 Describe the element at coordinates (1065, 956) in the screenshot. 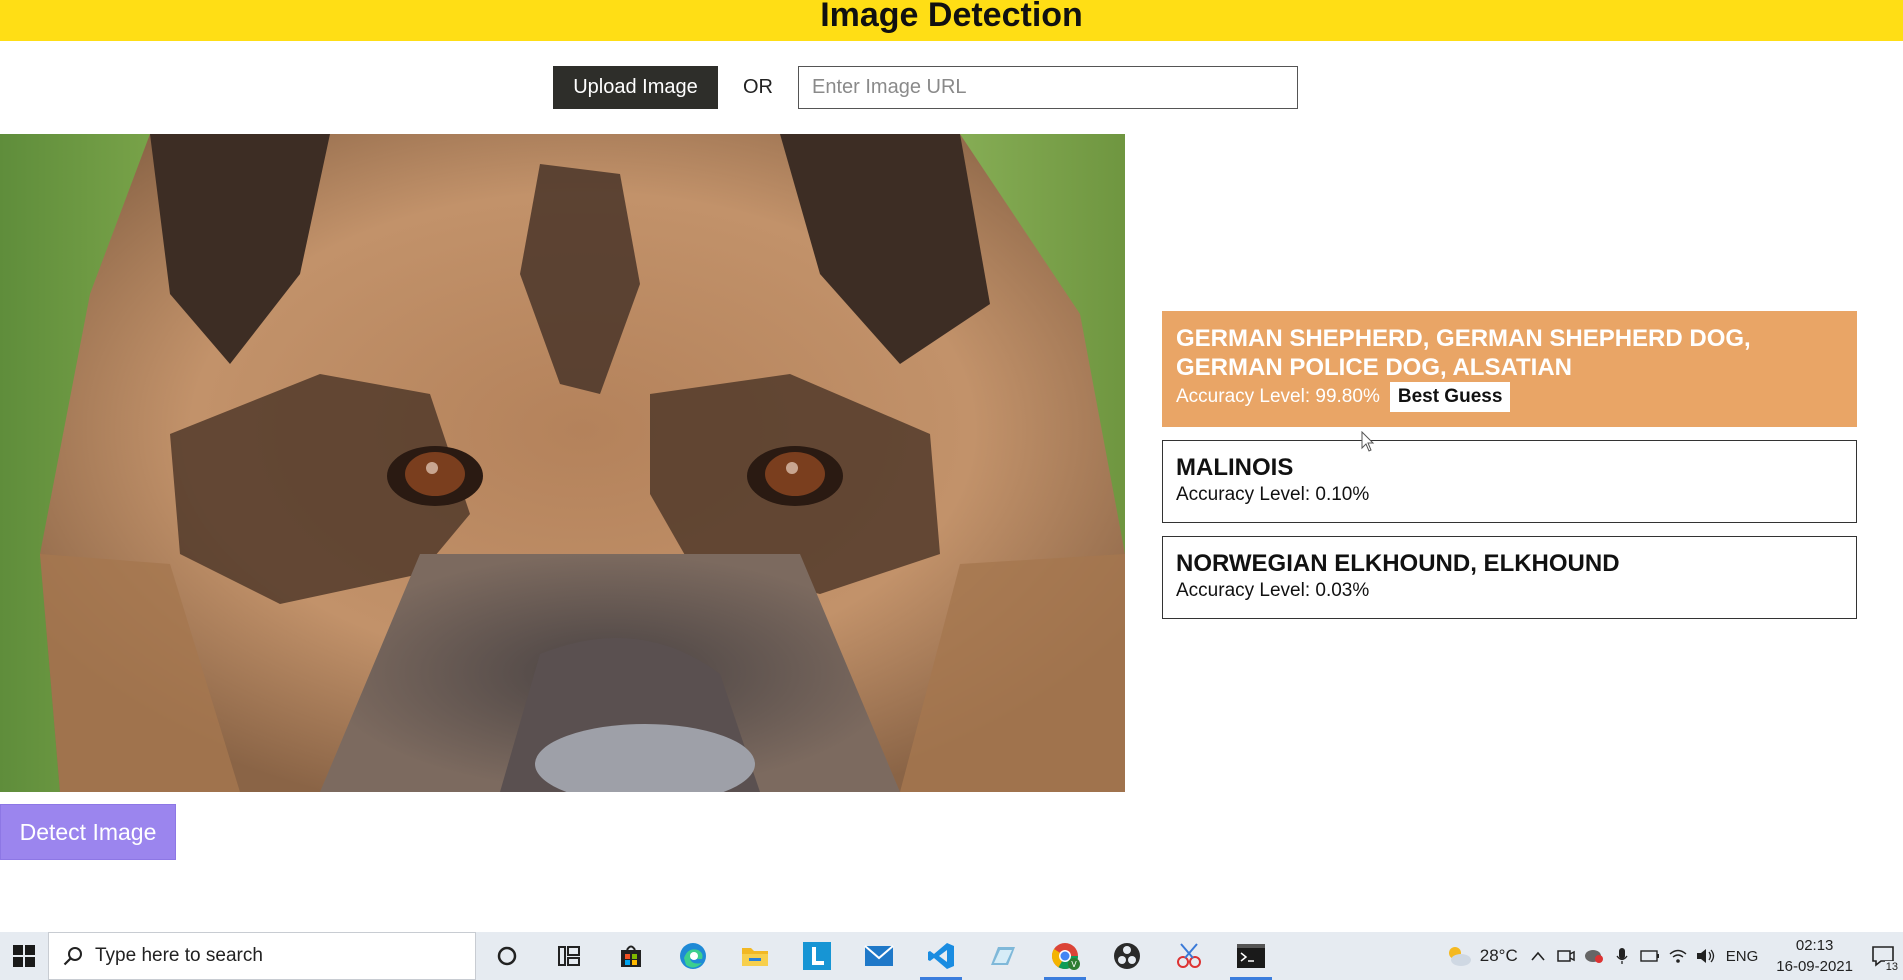

I see `chrome-icon: V` at that location.